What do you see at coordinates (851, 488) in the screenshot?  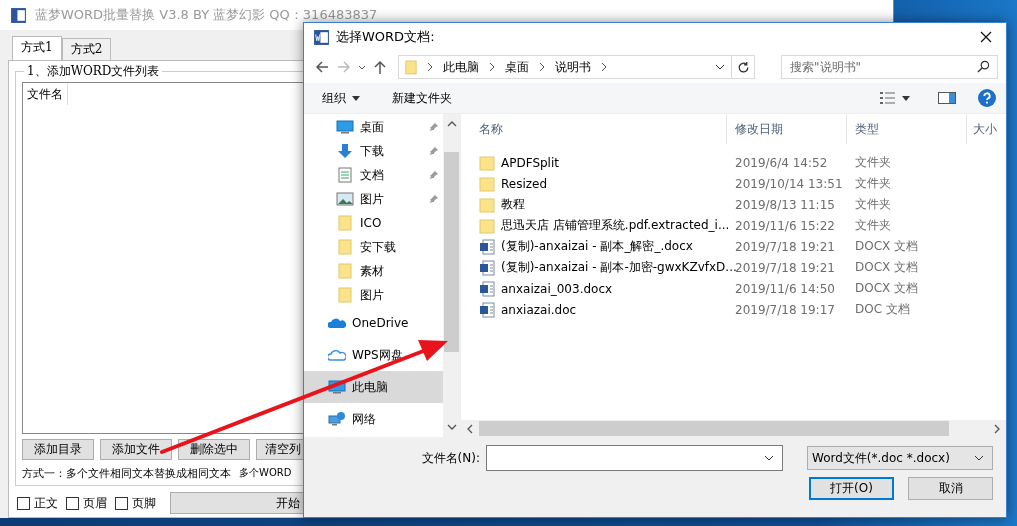 I see `open-button: 打开(O)` at bounding box center [851, 488].